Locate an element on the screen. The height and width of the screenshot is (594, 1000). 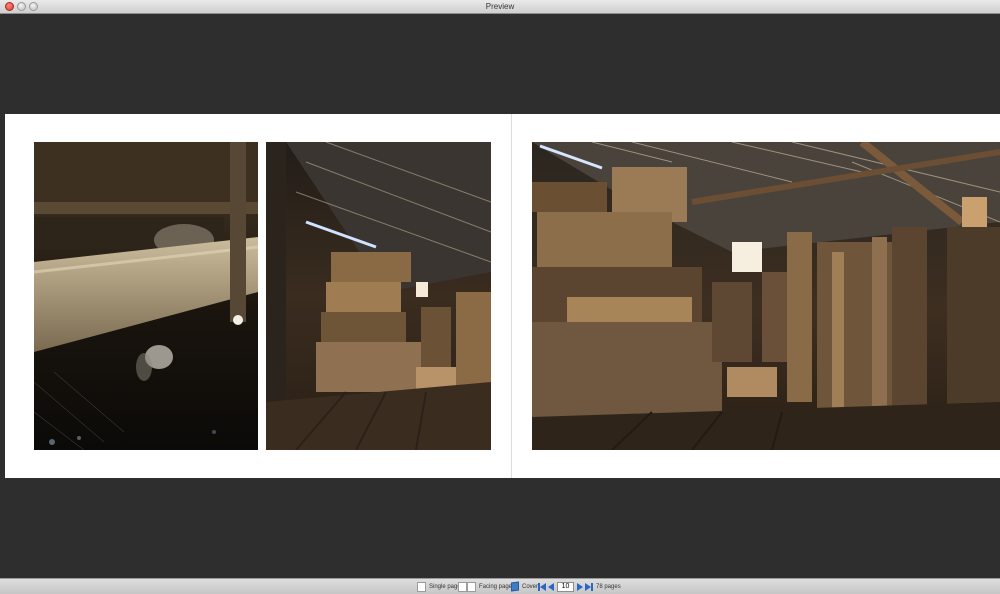
cover-toggle: Cover is located at coordinates (524, 586).